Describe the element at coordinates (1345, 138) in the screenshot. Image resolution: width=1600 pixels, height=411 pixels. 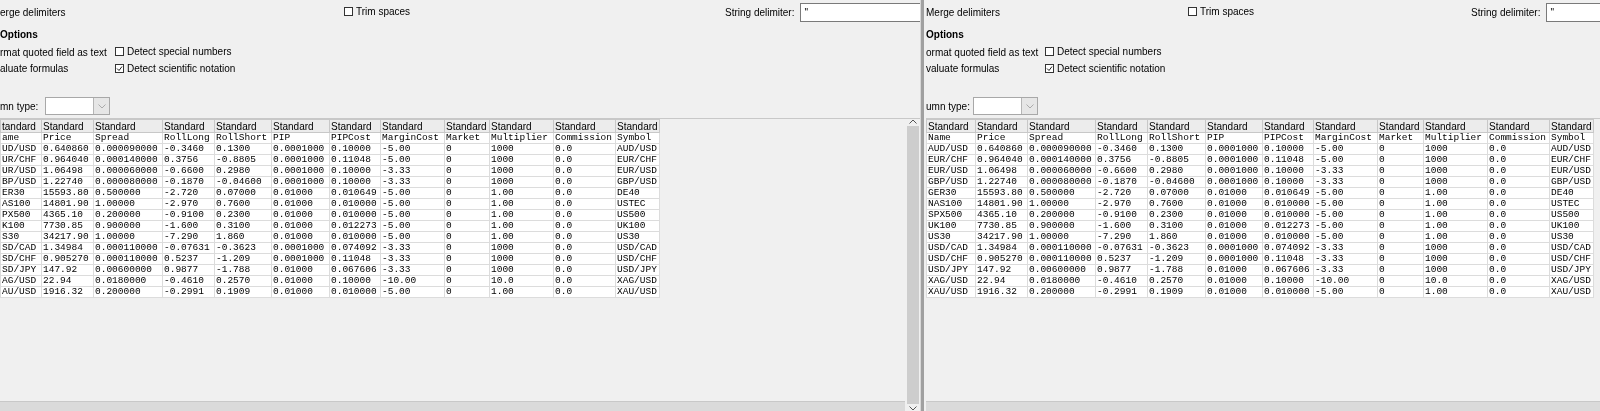
I see `table-cell: MarginCost` at that location.